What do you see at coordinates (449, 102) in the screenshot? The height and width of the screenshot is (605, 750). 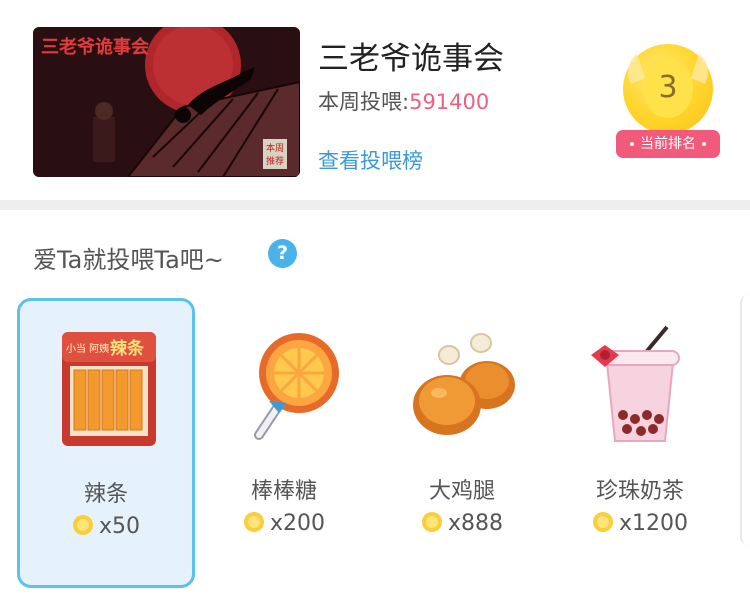 I see `weekly-feed-value: 591400` at bounding box center [449, 102].